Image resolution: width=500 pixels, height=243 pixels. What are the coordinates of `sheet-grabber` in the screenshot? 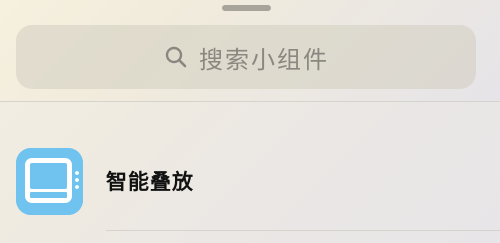 It's located at (246, 8).